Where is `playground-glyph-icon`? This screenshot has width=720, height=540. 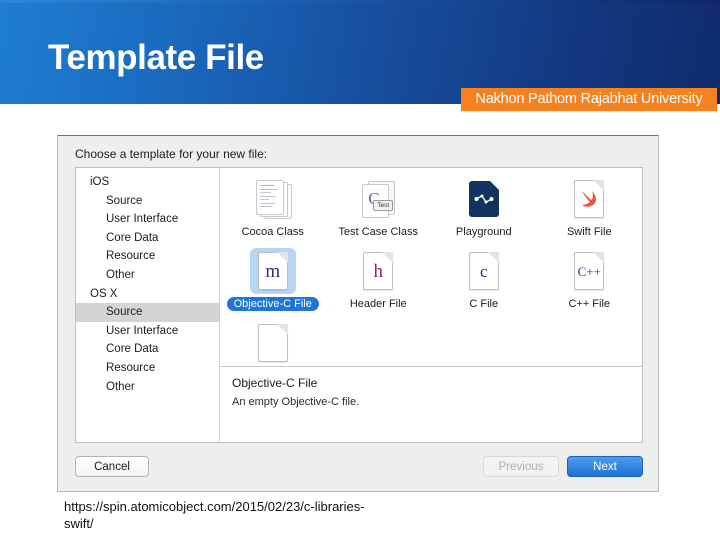
playground-glyph-icon is located at coordinates (484, 199).